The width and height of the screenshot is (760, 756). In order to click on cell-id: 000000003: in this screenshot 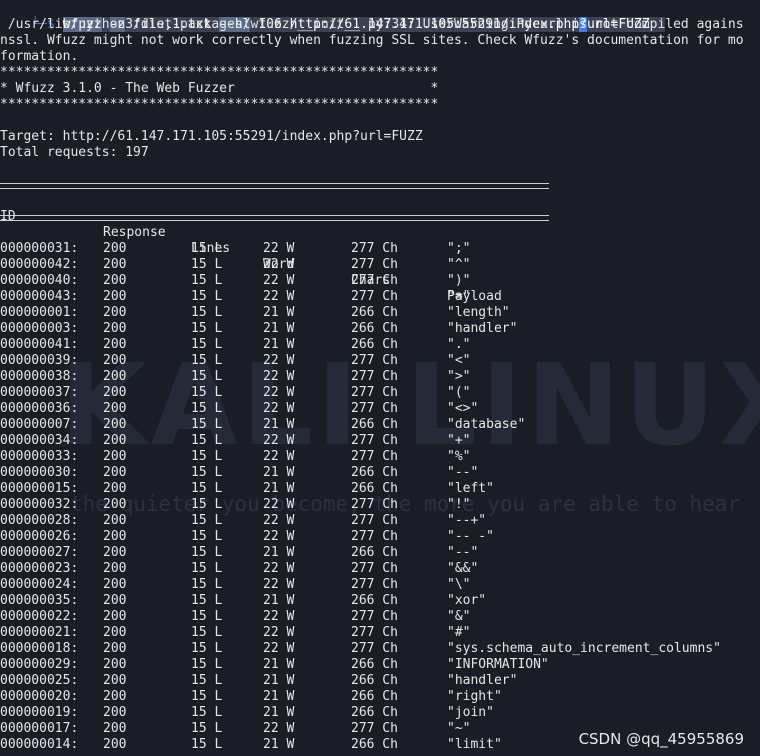, I will do `click(39, 328)`.